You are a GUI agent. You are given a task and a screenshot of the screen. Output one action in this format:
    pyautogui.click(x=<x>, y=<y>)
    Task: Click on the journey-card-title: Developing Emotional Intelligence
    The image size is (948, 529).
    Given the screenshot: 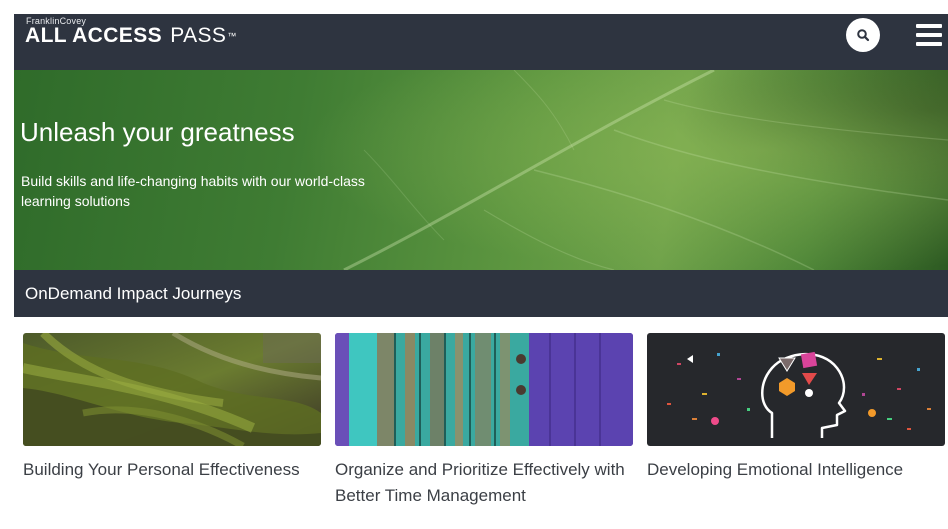 What is the action you would take?
    pyautogui.click(x=796, y=470)
    